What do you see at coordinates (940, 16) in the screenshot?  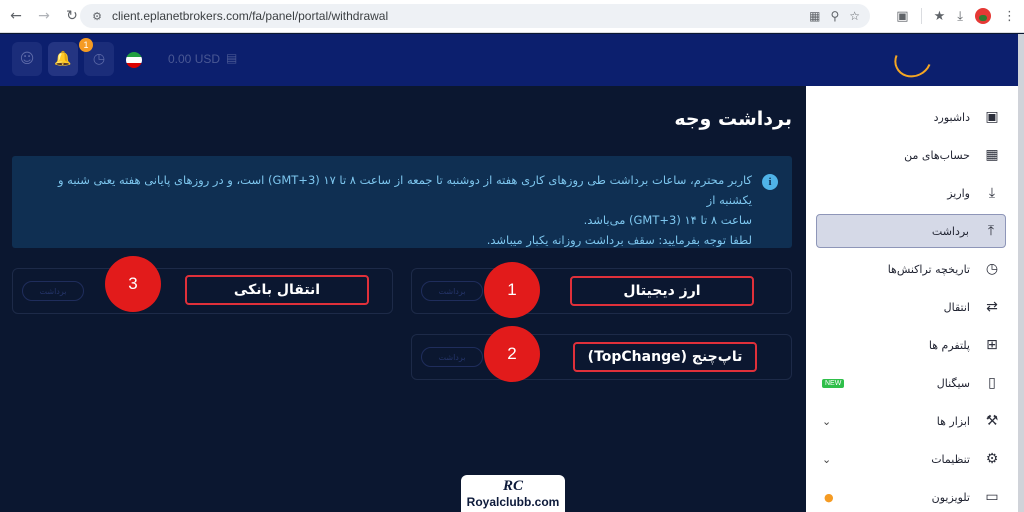 I see `bookmarks-icon: ★` at bounding box center [940, 16].